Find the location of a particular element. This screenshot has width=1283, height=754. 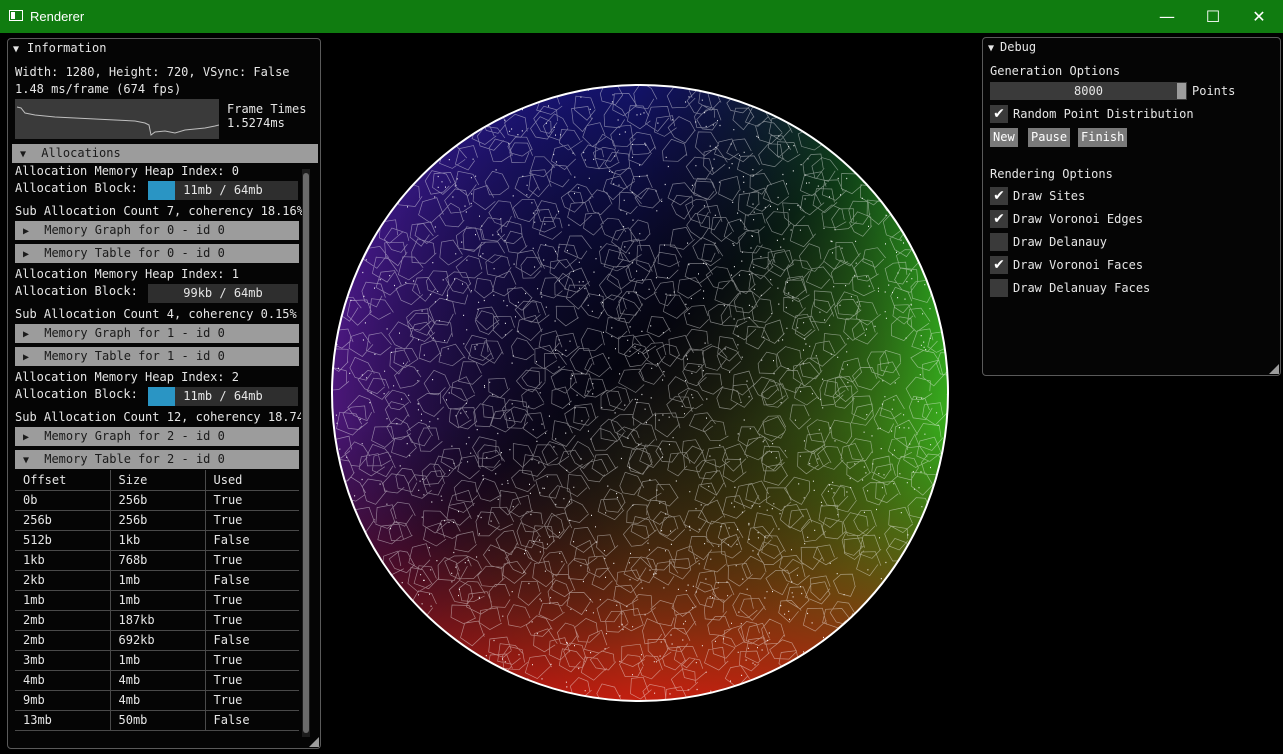

random-distribution-checkbox: ✔ is located at coordinates (999, 114).